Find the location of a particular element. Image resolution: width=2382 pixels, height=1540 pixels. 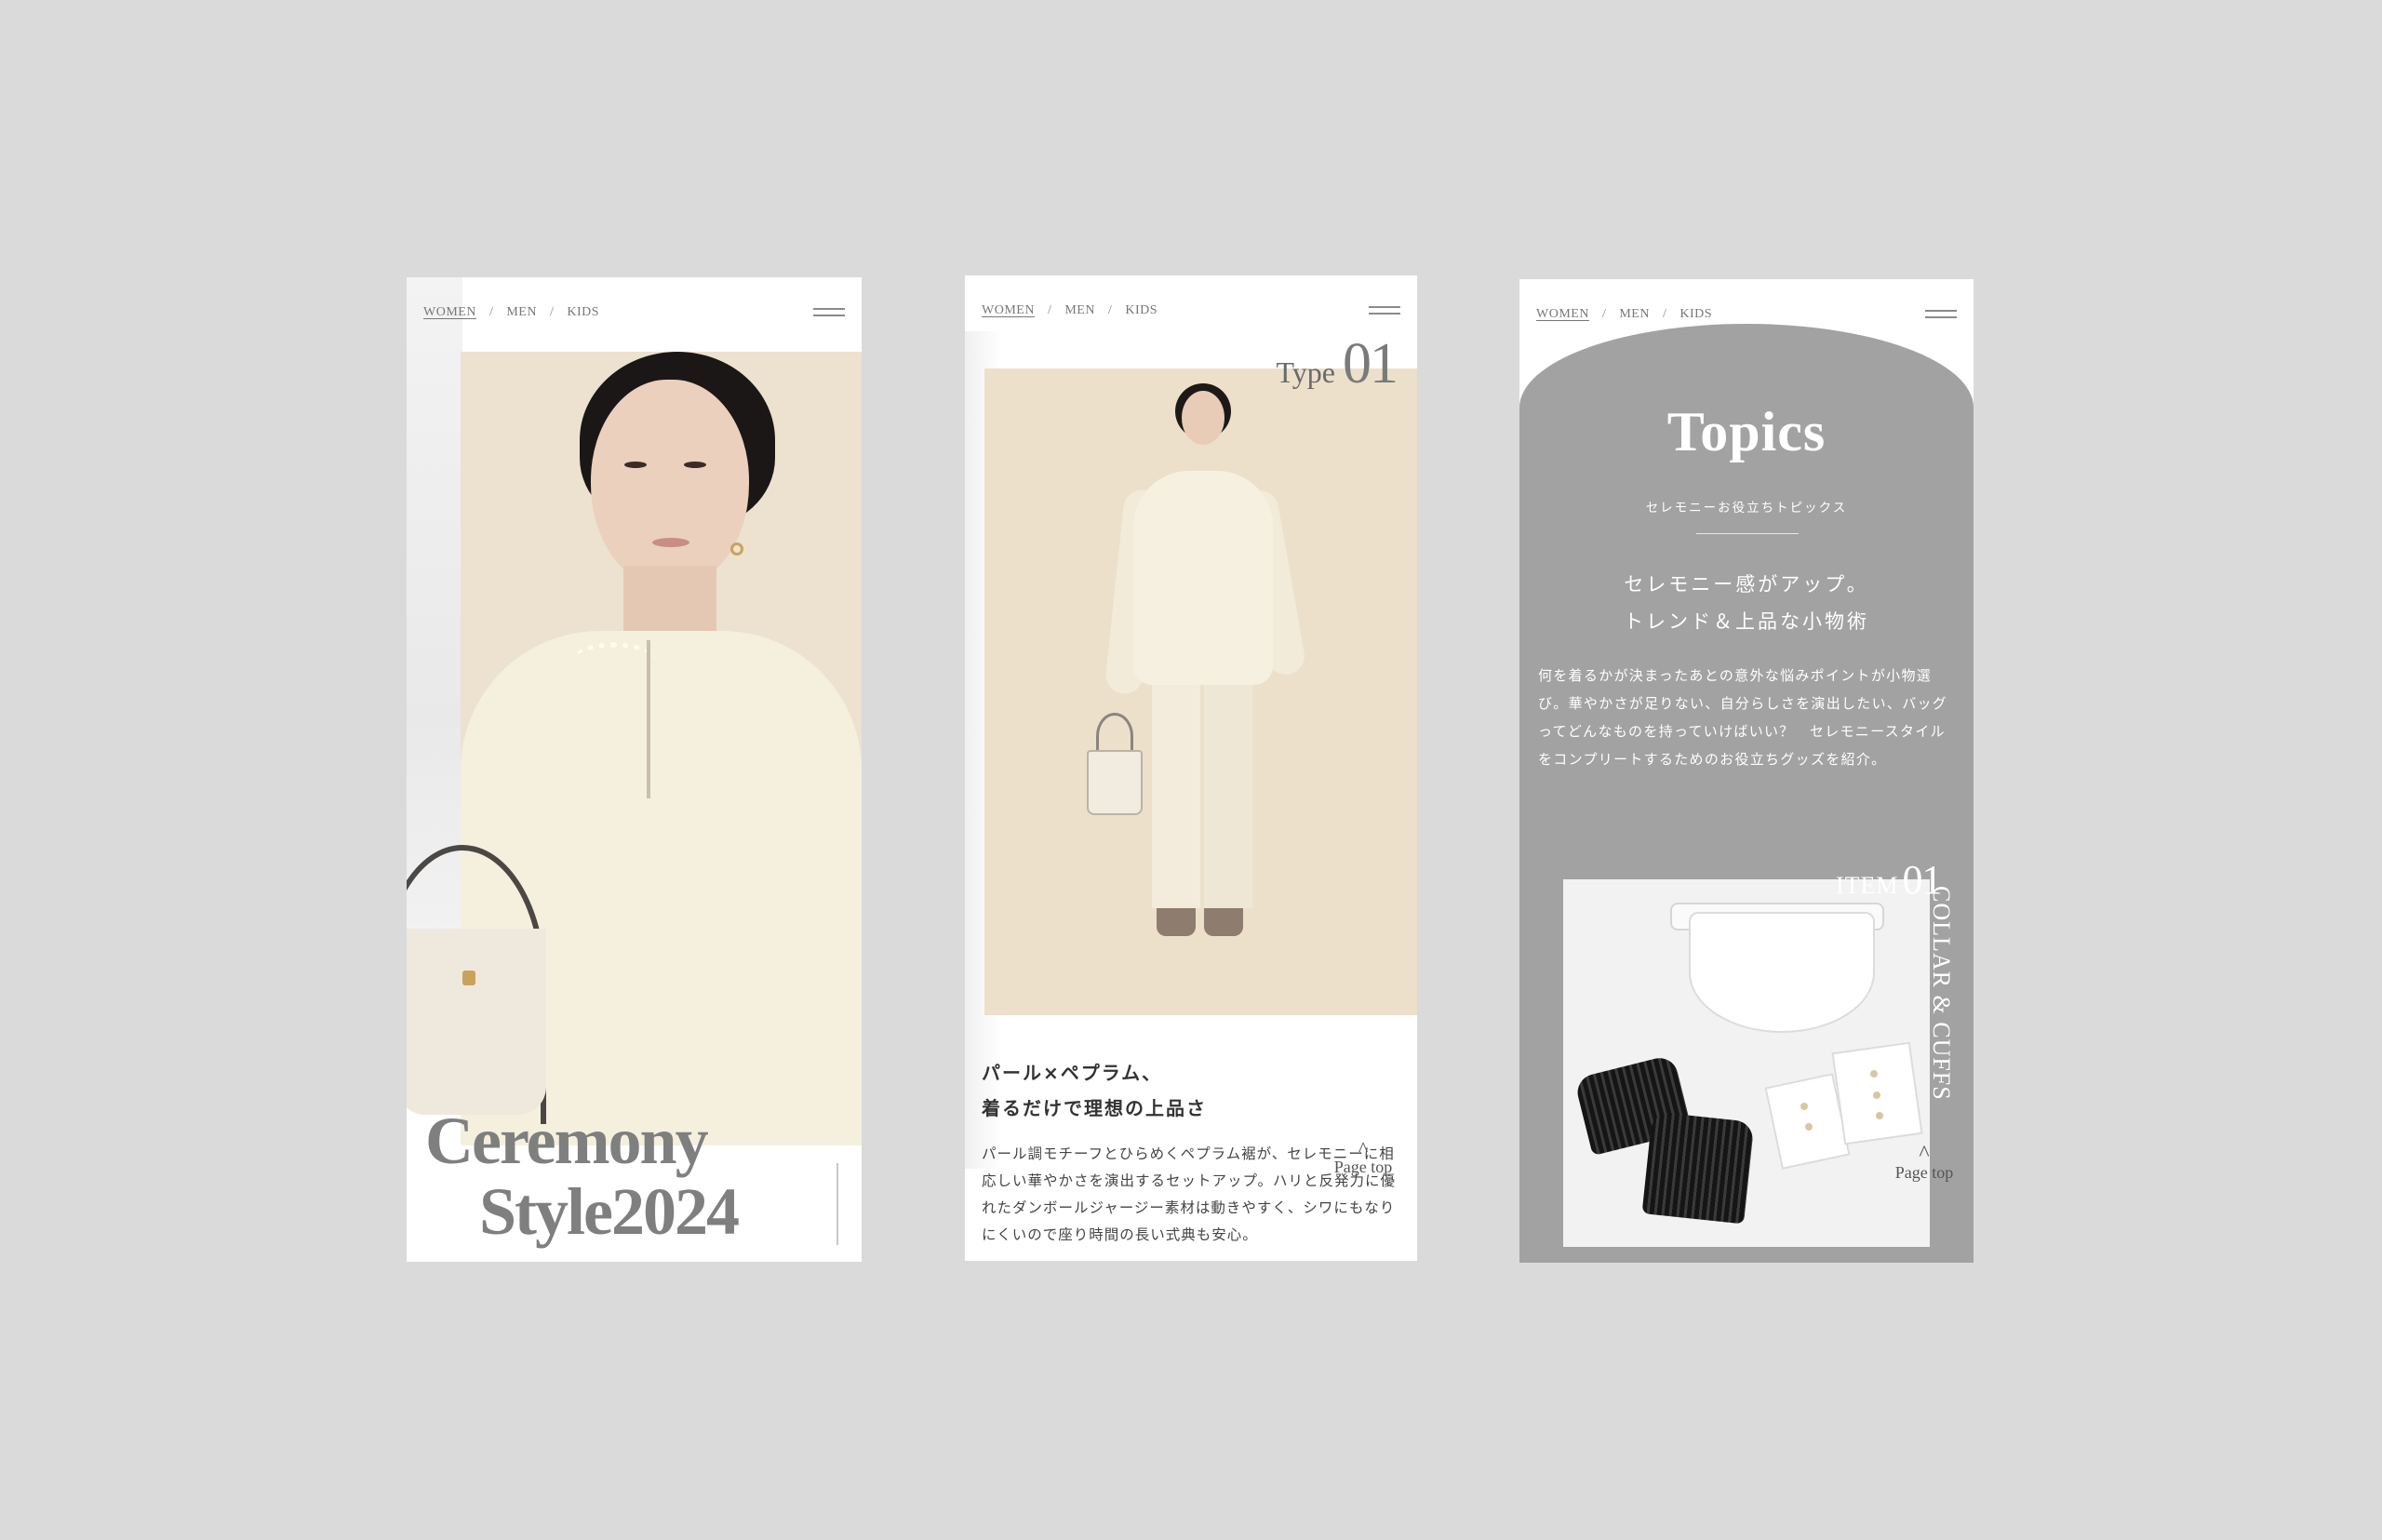

scroll-indicator is located at coordinates (837, 1204).